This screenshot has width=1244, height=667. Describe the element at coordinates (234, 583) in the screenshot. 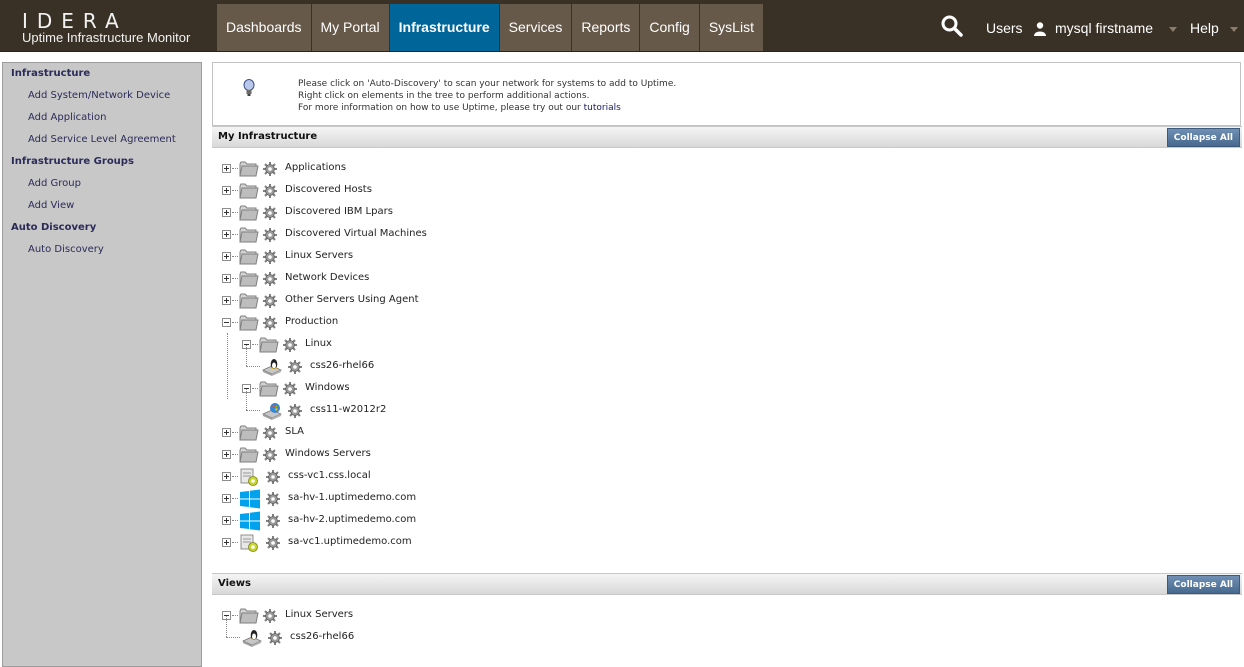

I see `section-title: Views` at that location.